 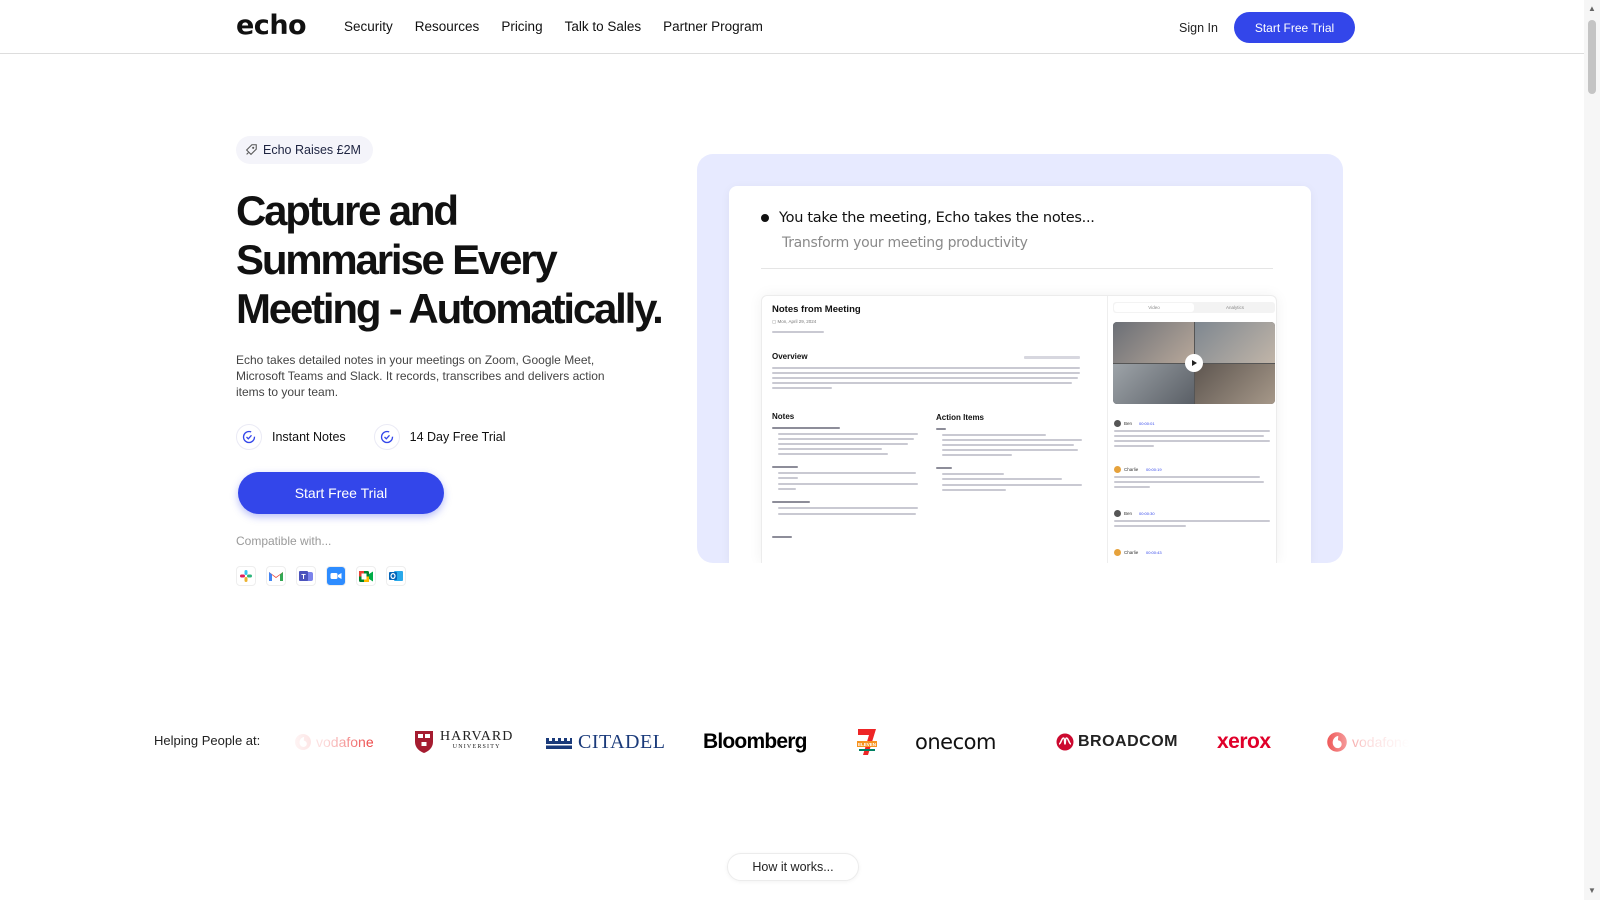 I want to click on notes-title: Notes from Meeting, so click(x=816, y=309).